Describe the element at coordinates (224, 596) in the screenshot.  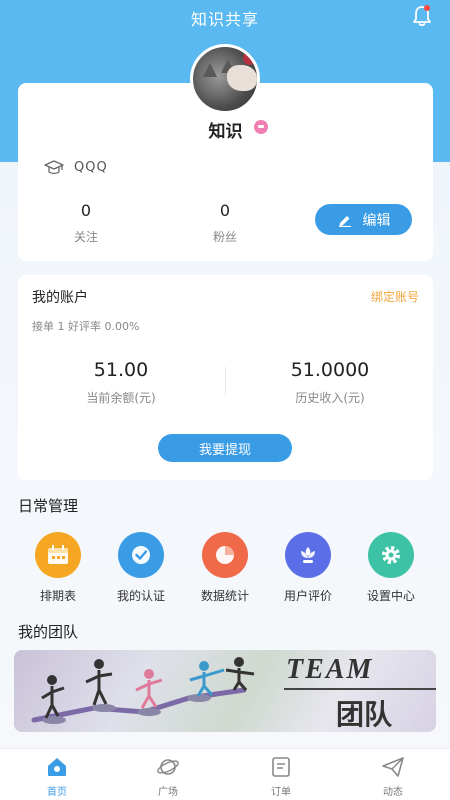
I see `menu-label-statistics: 数据统计` at that location.